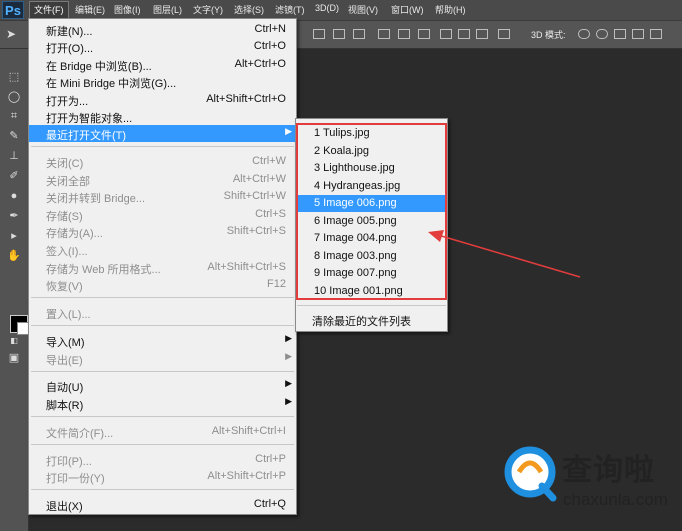  I want to click on watermark-logo-icon, so click(530, 474).